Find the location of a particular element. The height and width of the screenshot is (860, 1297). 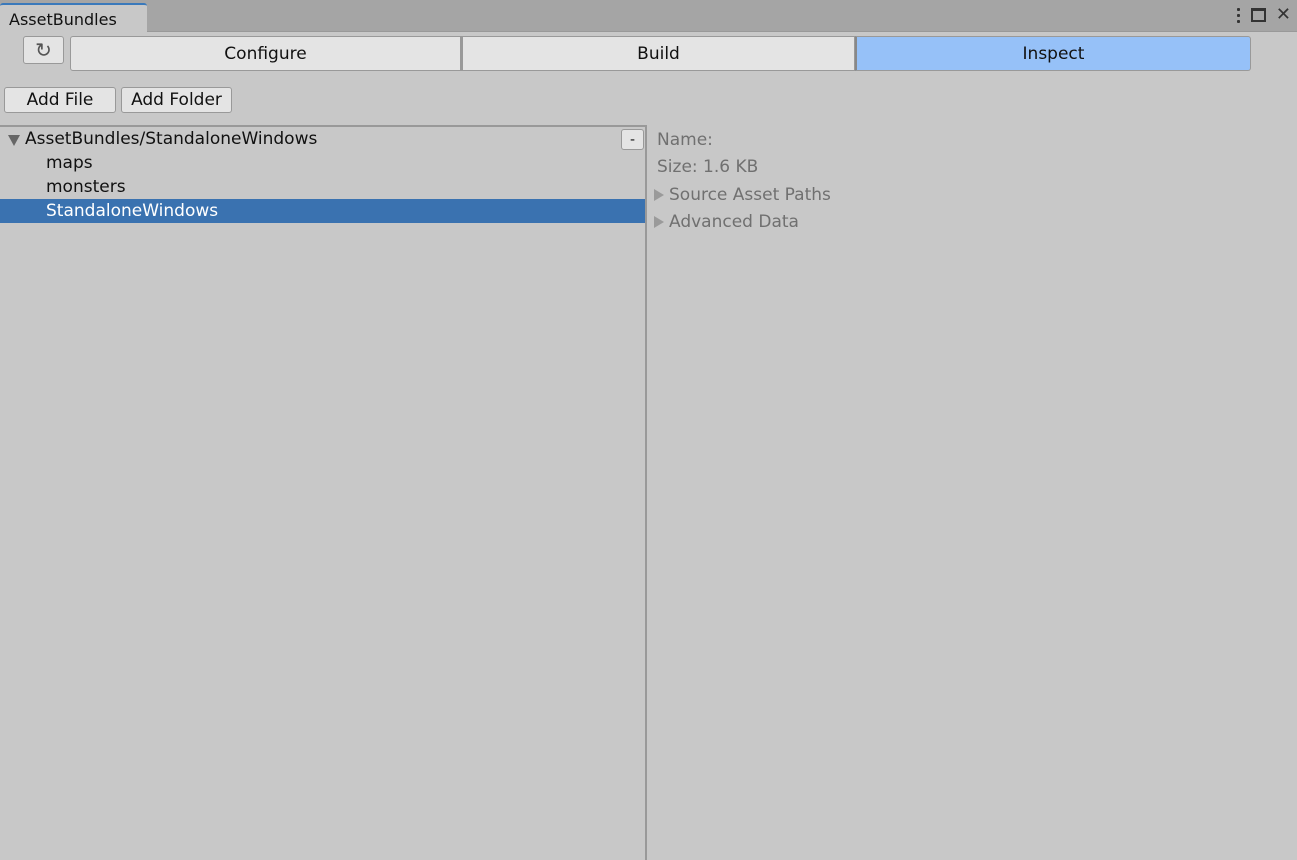

tree-root-label: AssetBundles/StandaloneWindows is located at coordinates (171, 139).